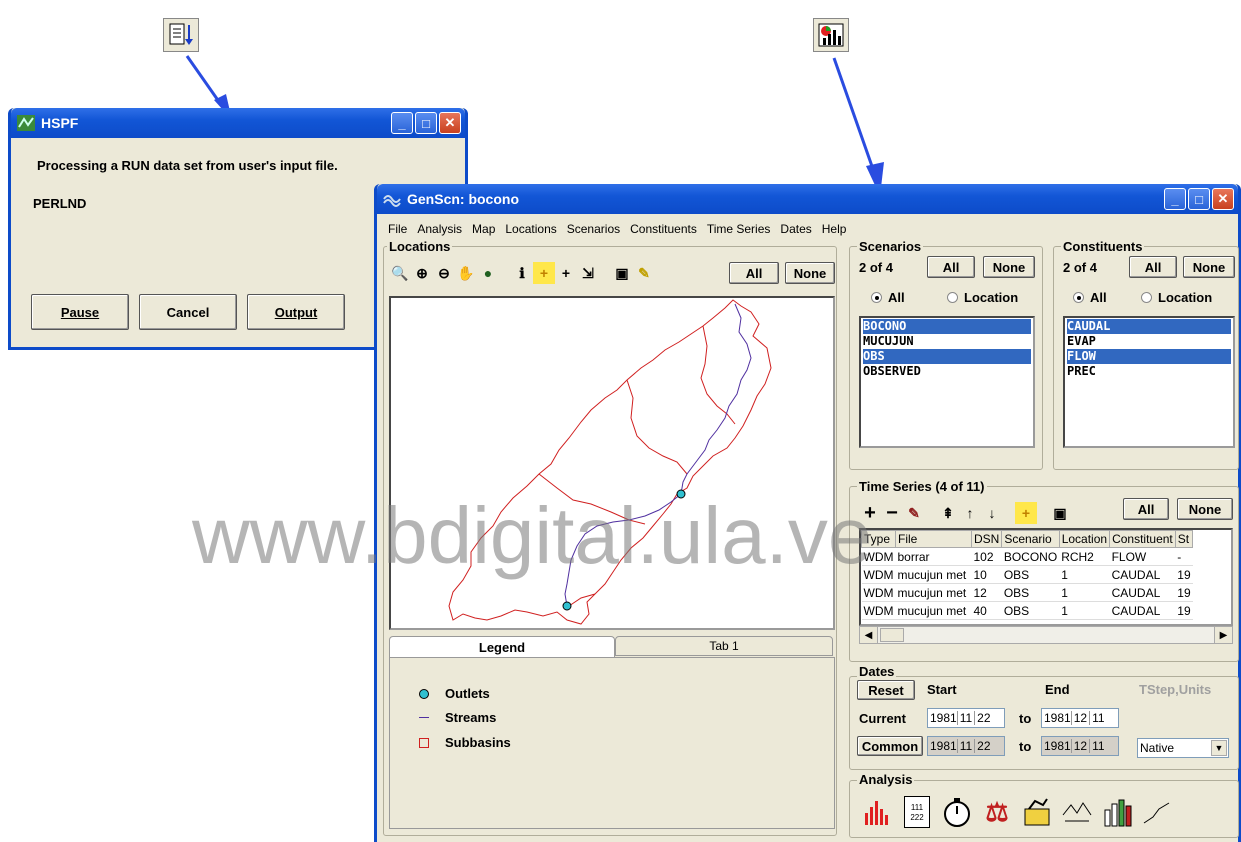  What do you see at coordinates (892, 635) in the screenshot?
I see `scroll-thumb` at bounding box center [892, 635].